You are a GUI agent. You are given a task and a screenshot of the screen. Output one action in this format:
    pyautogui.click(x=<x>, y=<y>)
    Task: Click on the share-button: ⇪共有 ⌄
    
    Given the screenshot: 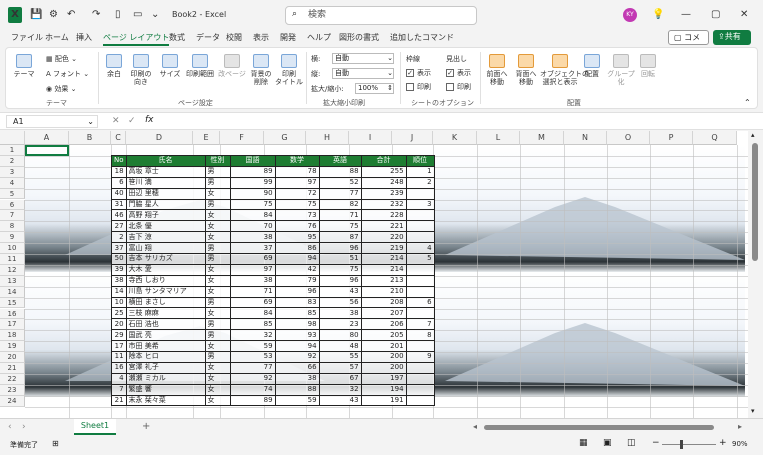 What is the action you would take?
    pyautogui.click(x=732, y=42)
    